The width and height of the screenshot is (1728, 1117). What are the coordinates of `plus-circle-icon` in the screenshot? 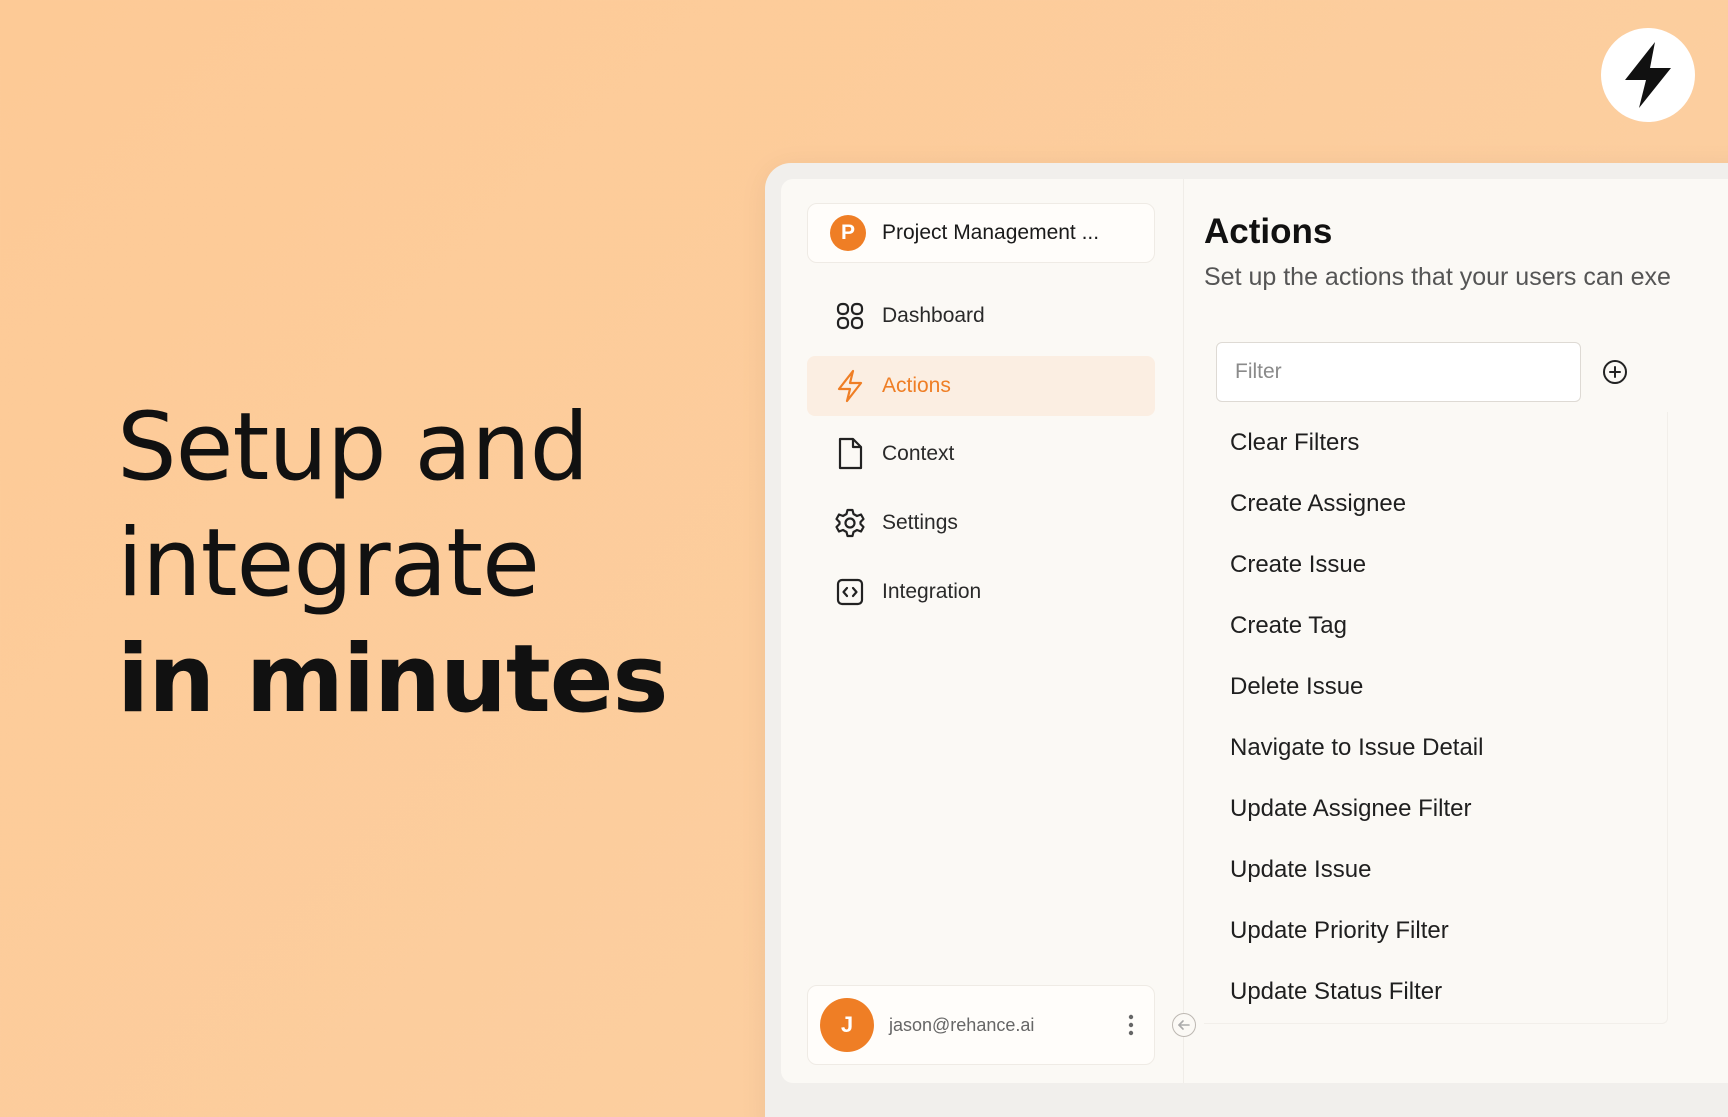 It's located at (1615, 372).